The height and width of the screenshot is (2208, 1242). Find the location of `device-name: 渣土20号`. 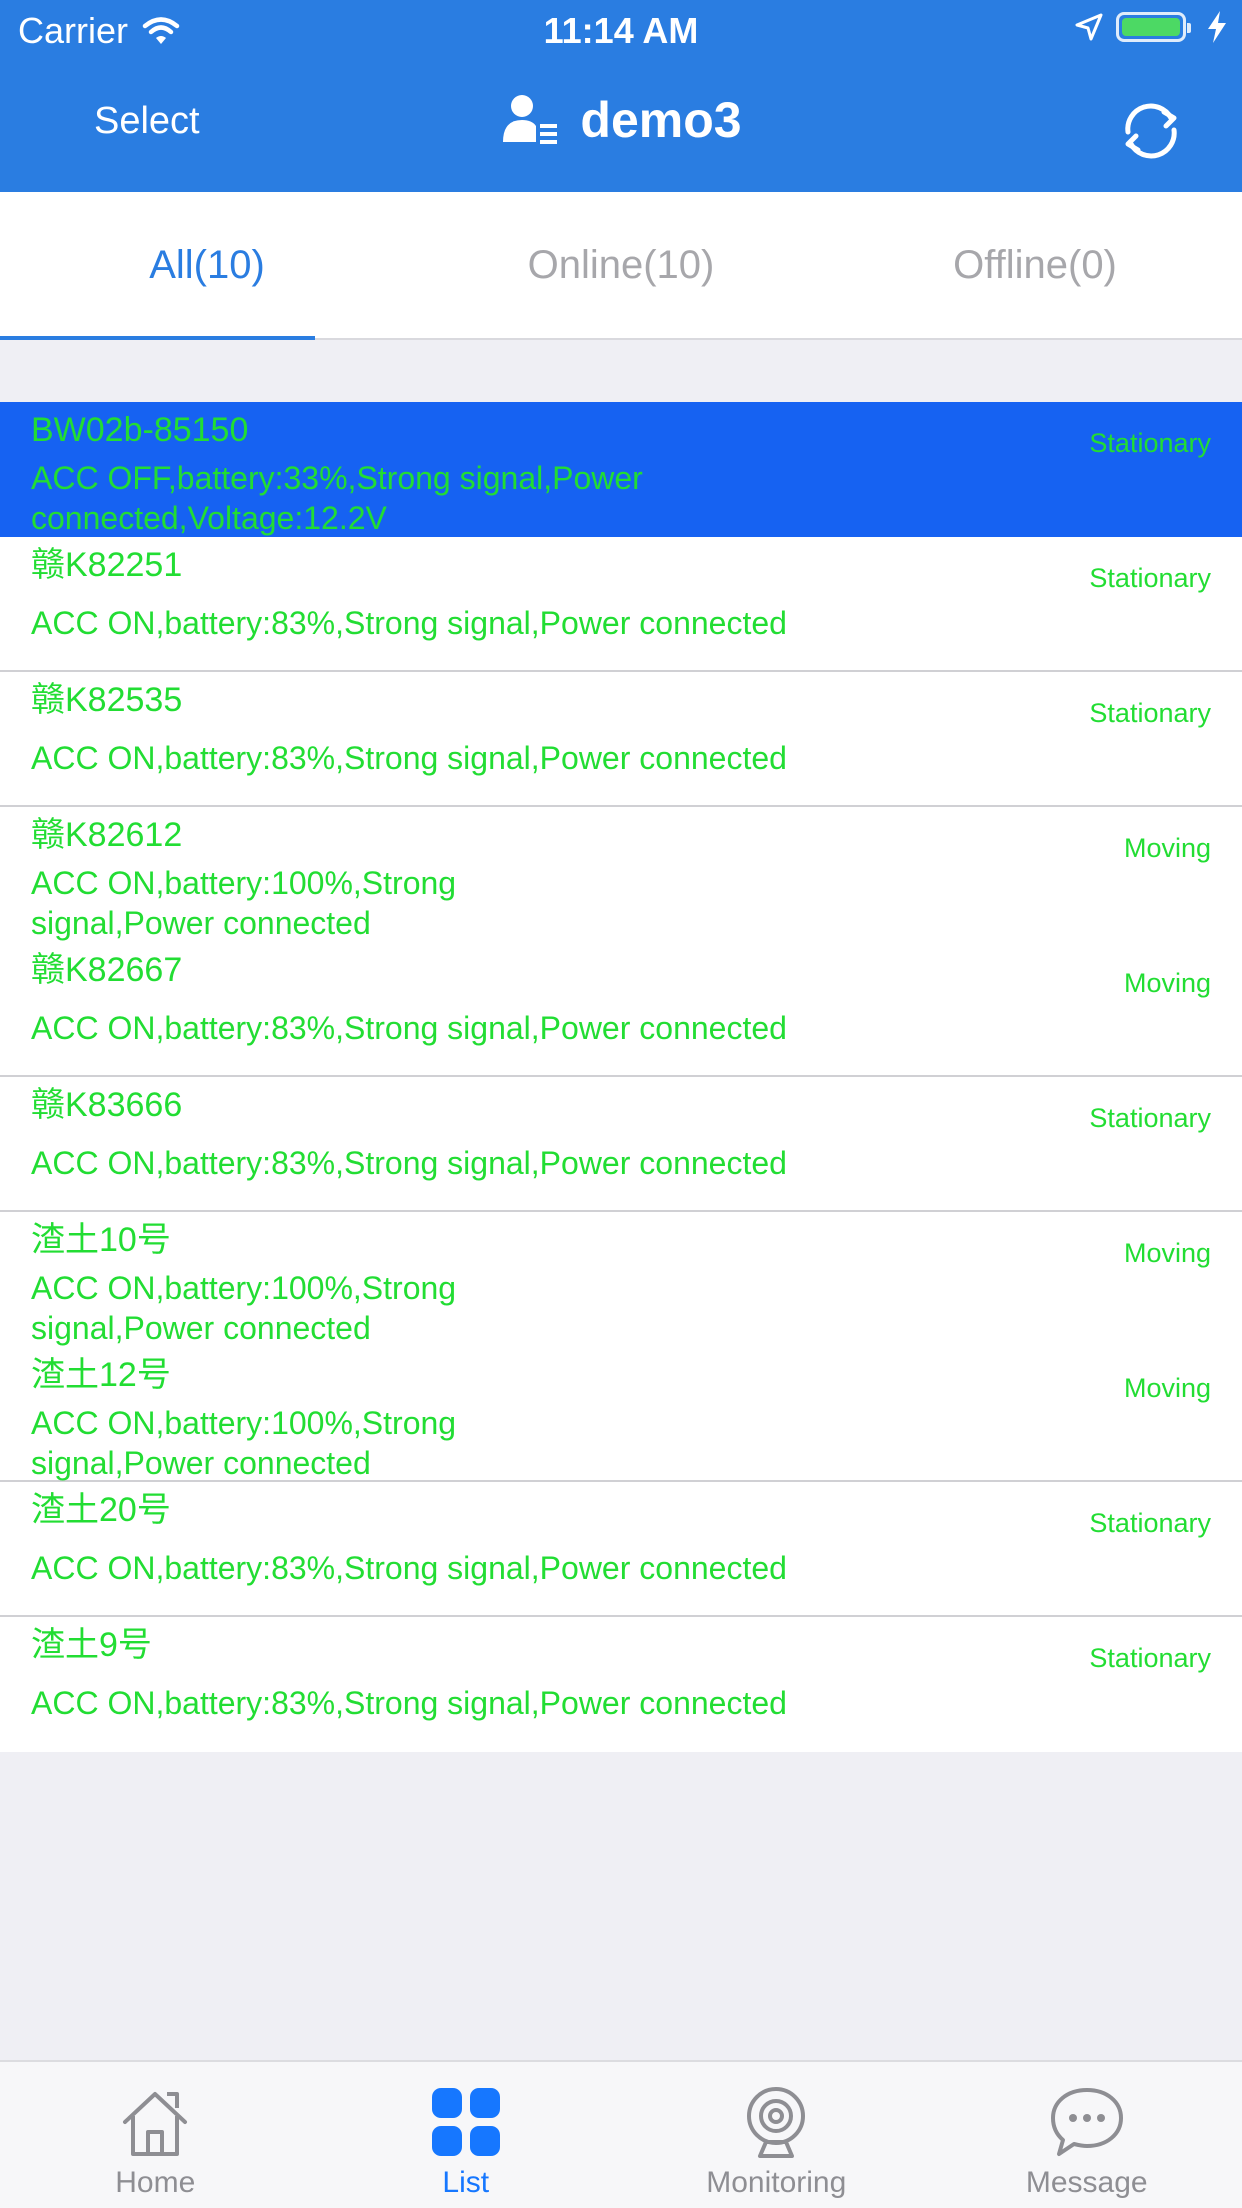

device-name: 渣土20号 is located at coordinates (101, 1510).